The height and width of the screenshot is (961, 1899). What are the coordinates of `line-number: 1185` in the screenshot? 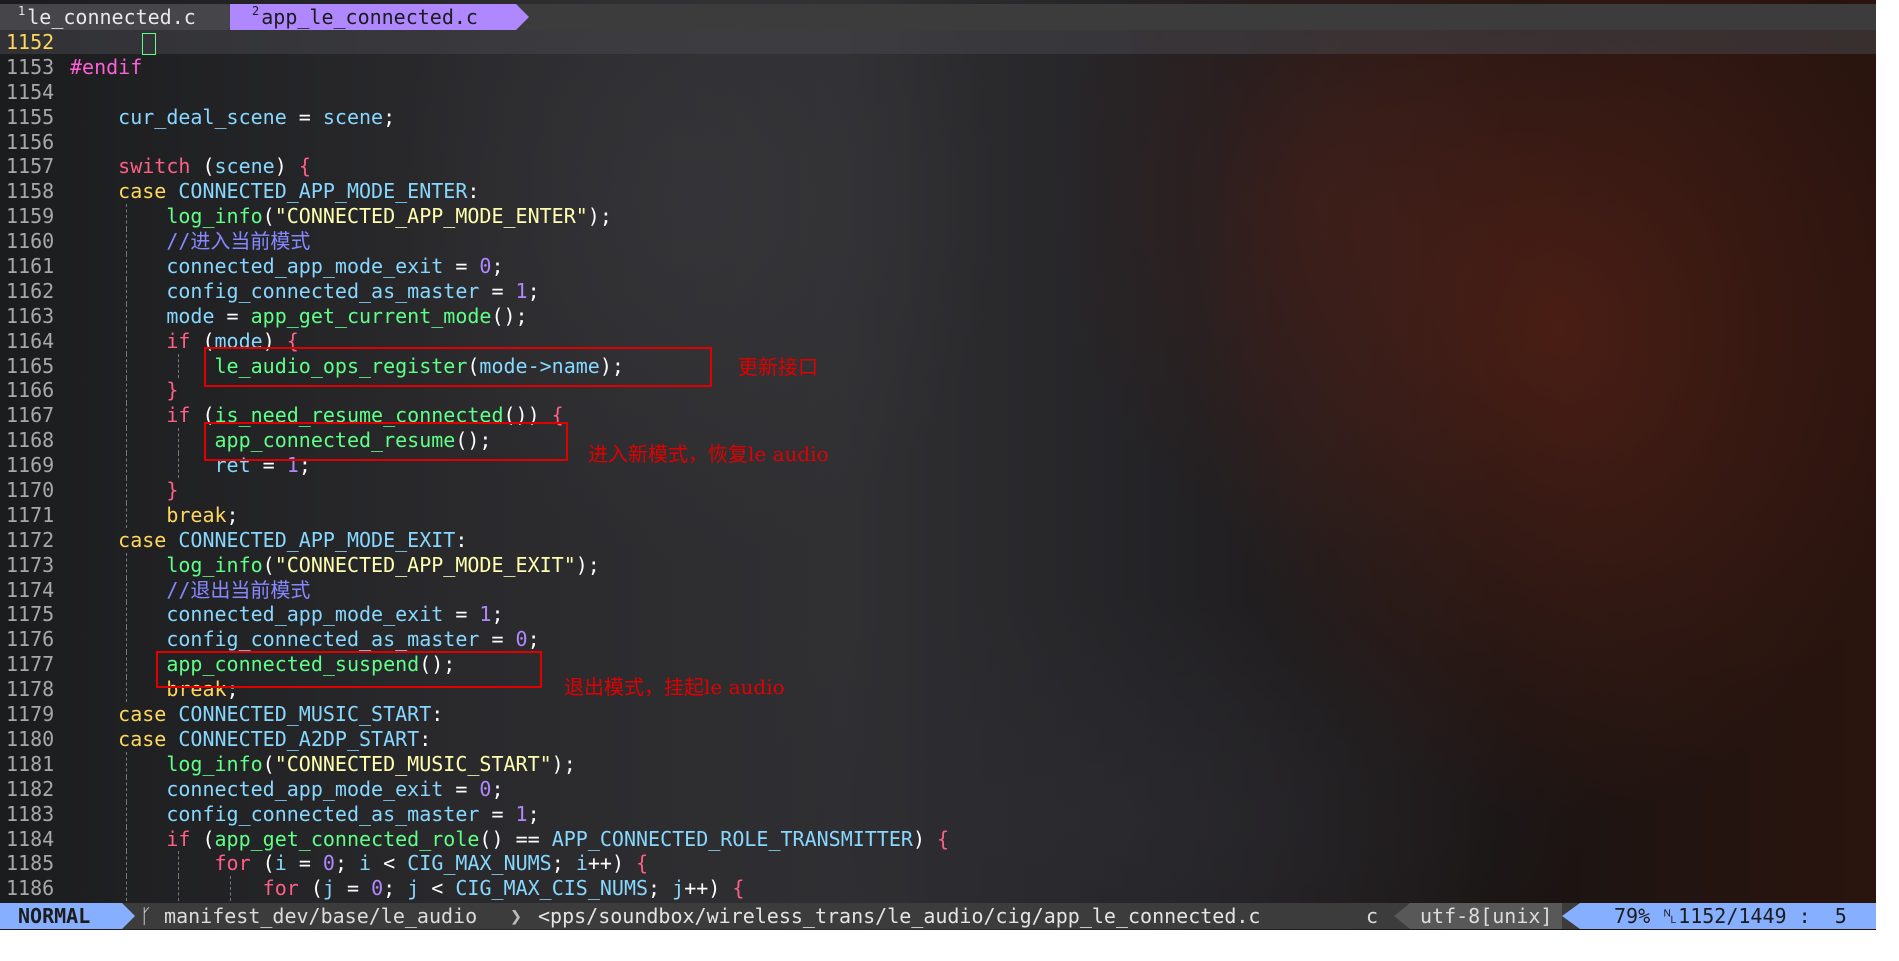 It's located at (30, 863).